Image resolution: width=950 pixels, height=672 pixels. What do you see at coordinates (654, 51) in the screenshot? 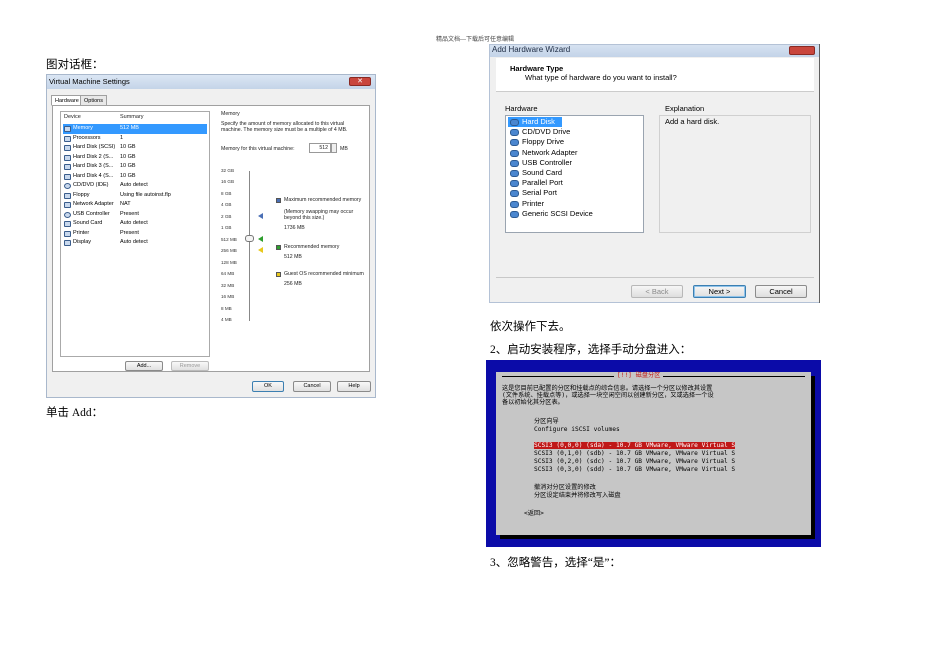
I see `wizard-title: Add Hardware Wizard` at bounding box center [654, 51].